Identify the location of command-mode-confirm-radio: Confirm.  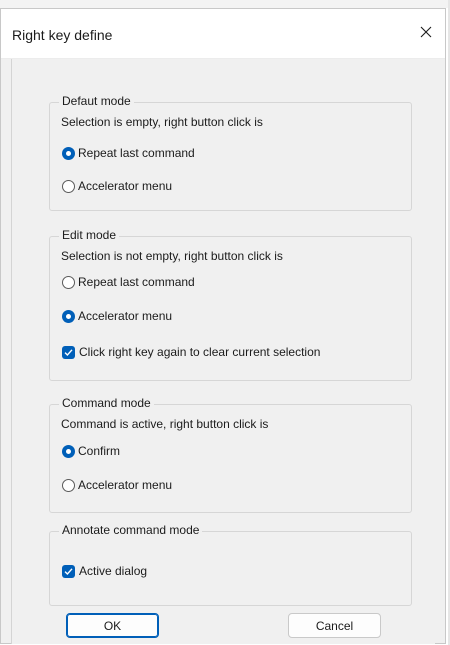
(91, 451).